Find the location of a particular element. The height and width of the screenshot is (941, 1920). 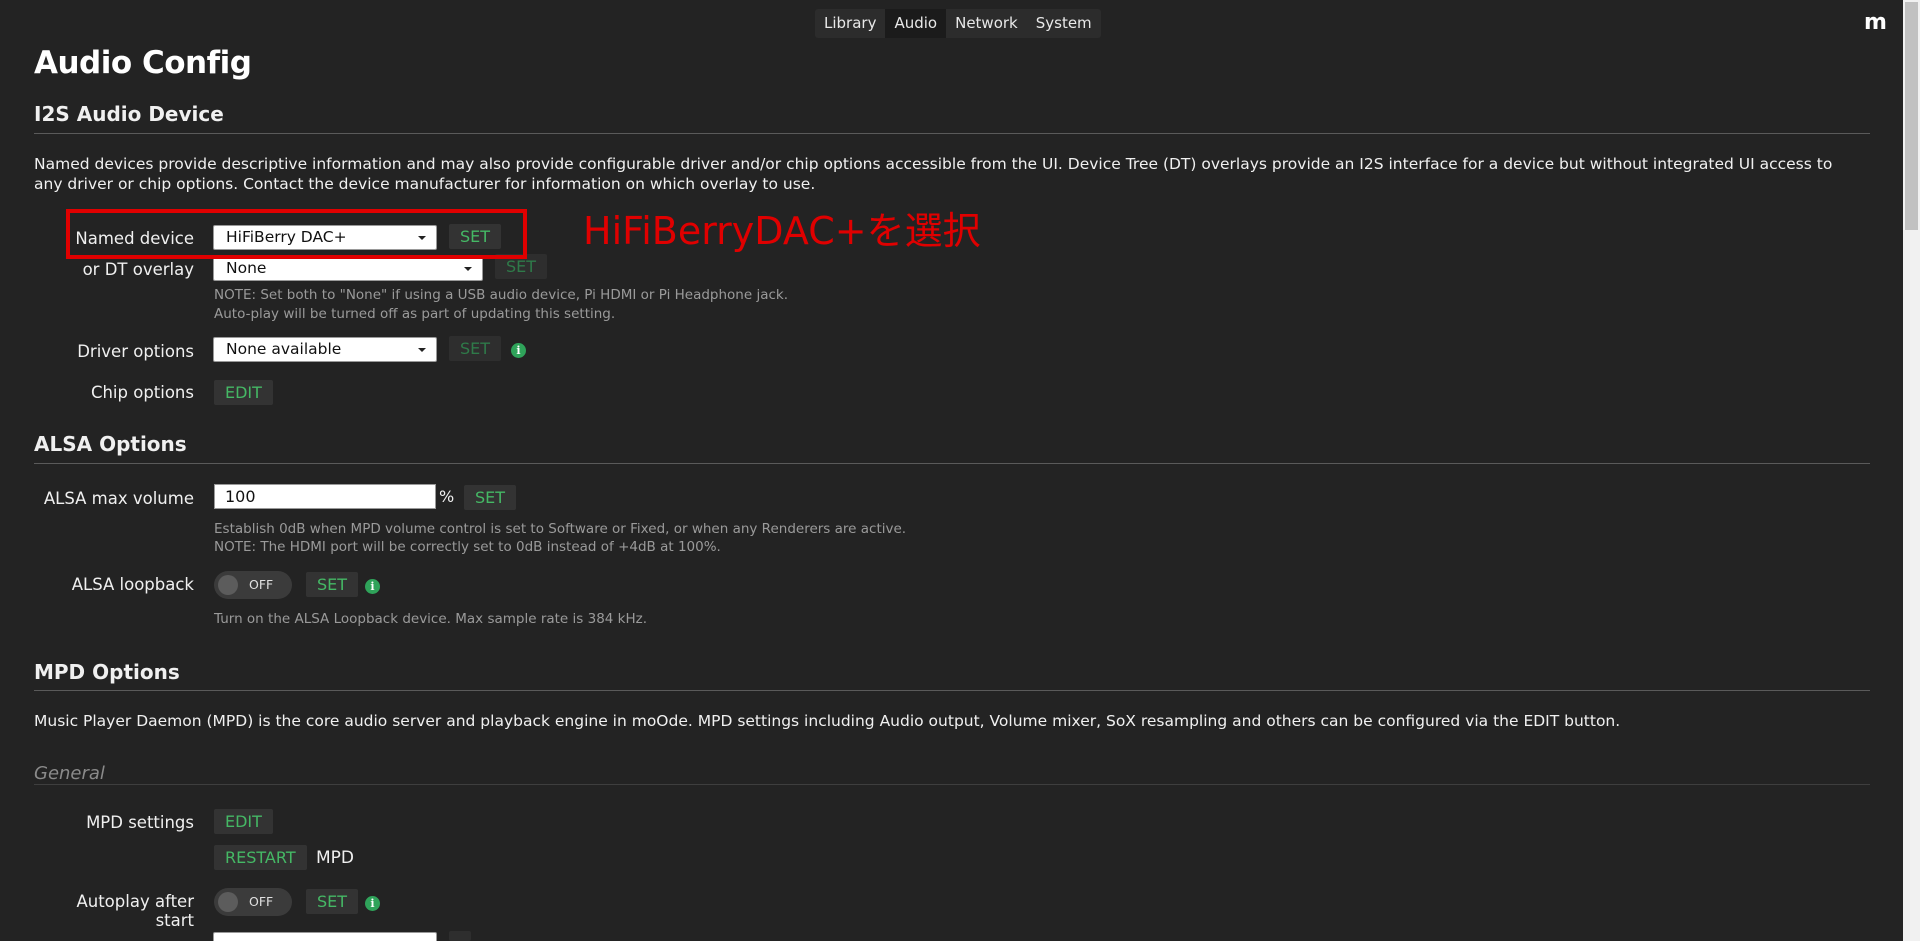

dt-overlay-value: None is located at coordinates (246, 268).